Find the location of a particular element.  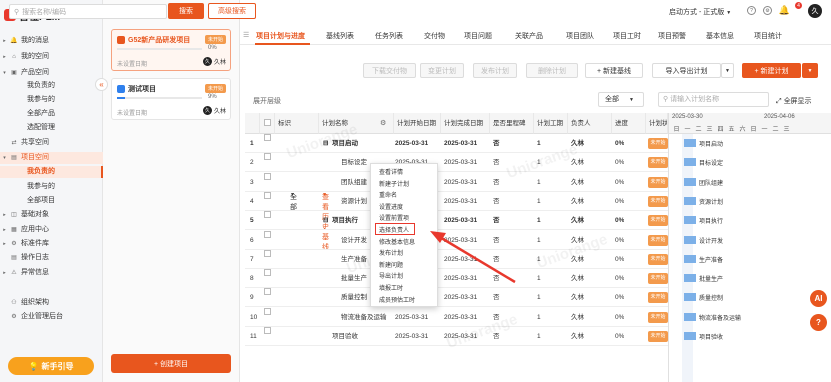

nav-item: ▾ ▣ 产品空间 is located at coordinates (51, 73).